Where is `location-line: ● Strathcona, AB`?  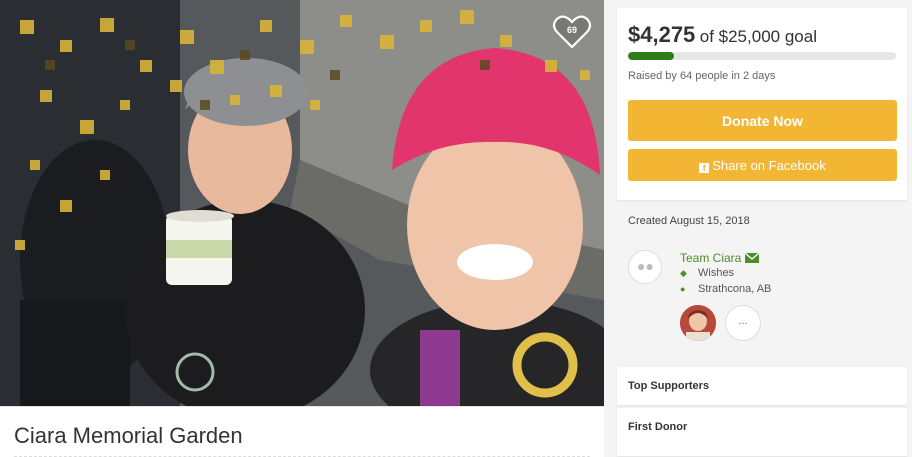 location-line: ● Strathcona, AB is located at coordinates (725, 289).